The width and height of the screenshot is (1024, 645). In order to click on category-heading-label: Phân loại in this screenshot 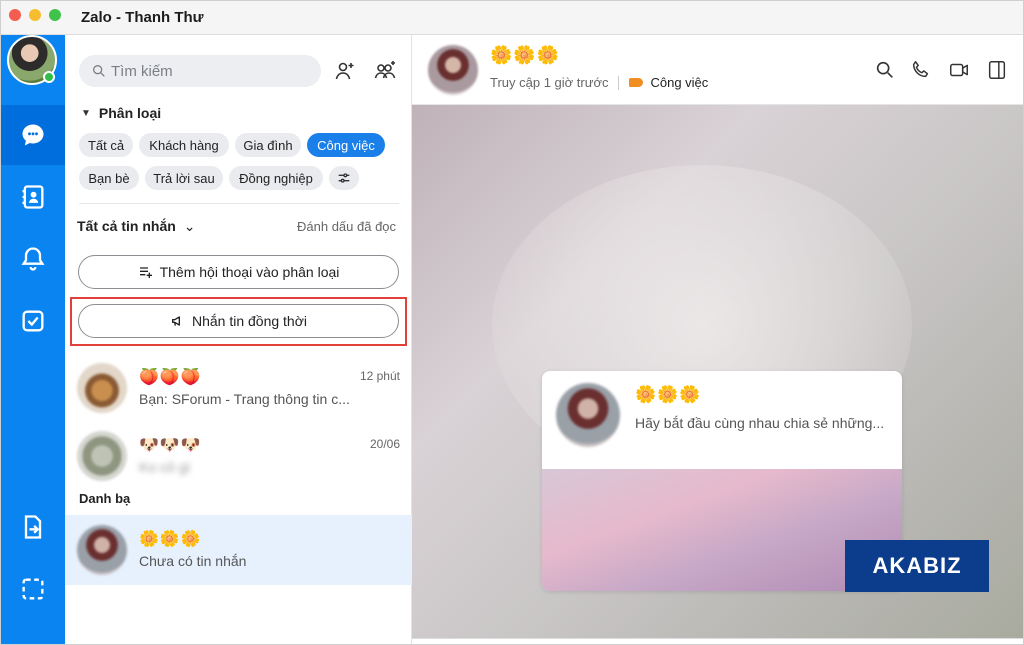, I will do `click(130, 113)`.